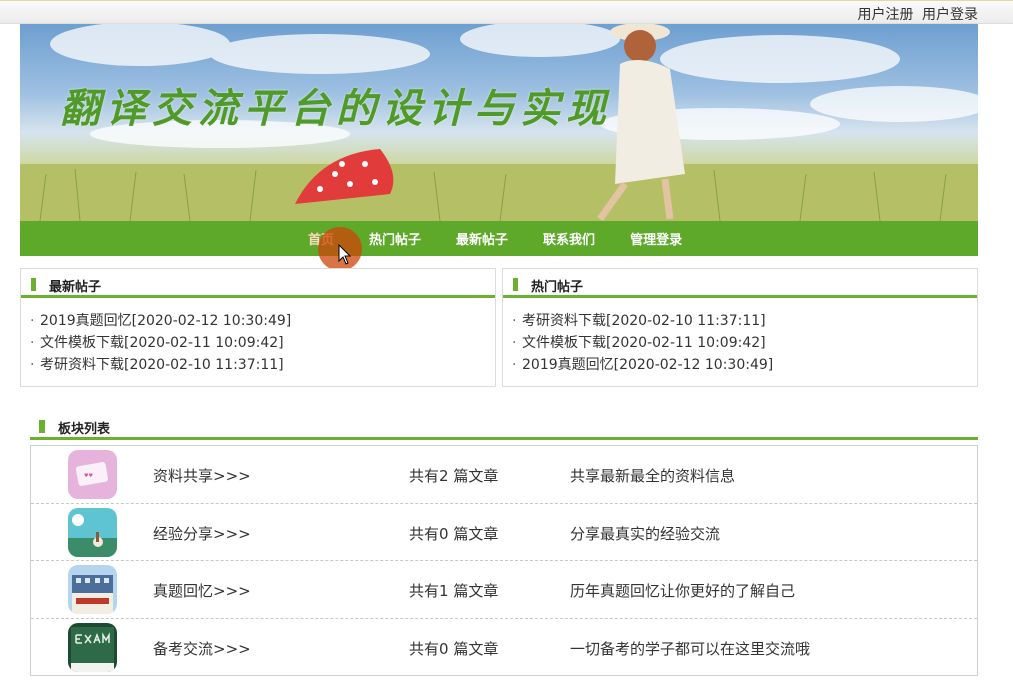 This screenshot has height=684, width=1013. I want to click on user-links: 用户注册 用户登录, so click(916, 14).